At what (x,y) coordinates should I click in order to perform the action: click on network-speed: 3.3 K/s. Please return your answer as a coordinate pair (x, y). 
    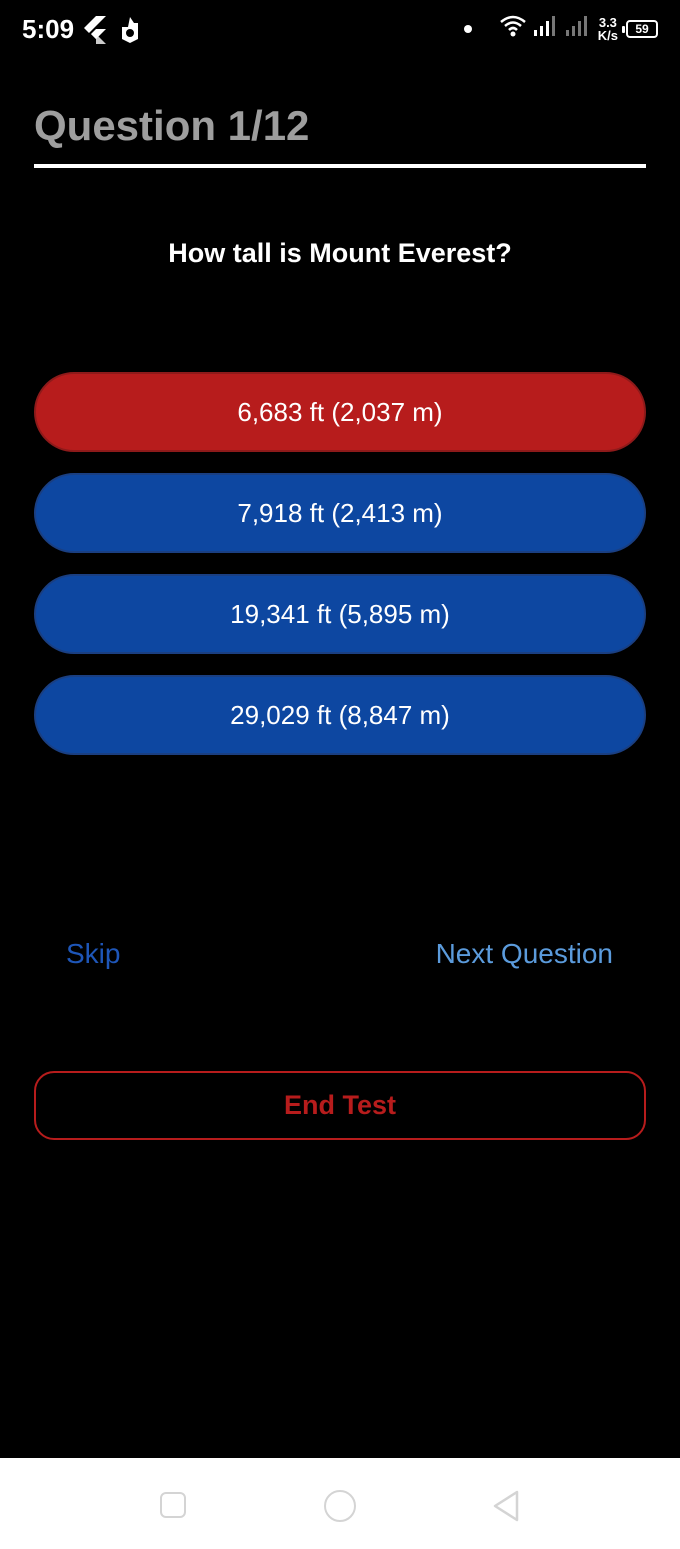
    Looking at the image, I should click on (607, 28).